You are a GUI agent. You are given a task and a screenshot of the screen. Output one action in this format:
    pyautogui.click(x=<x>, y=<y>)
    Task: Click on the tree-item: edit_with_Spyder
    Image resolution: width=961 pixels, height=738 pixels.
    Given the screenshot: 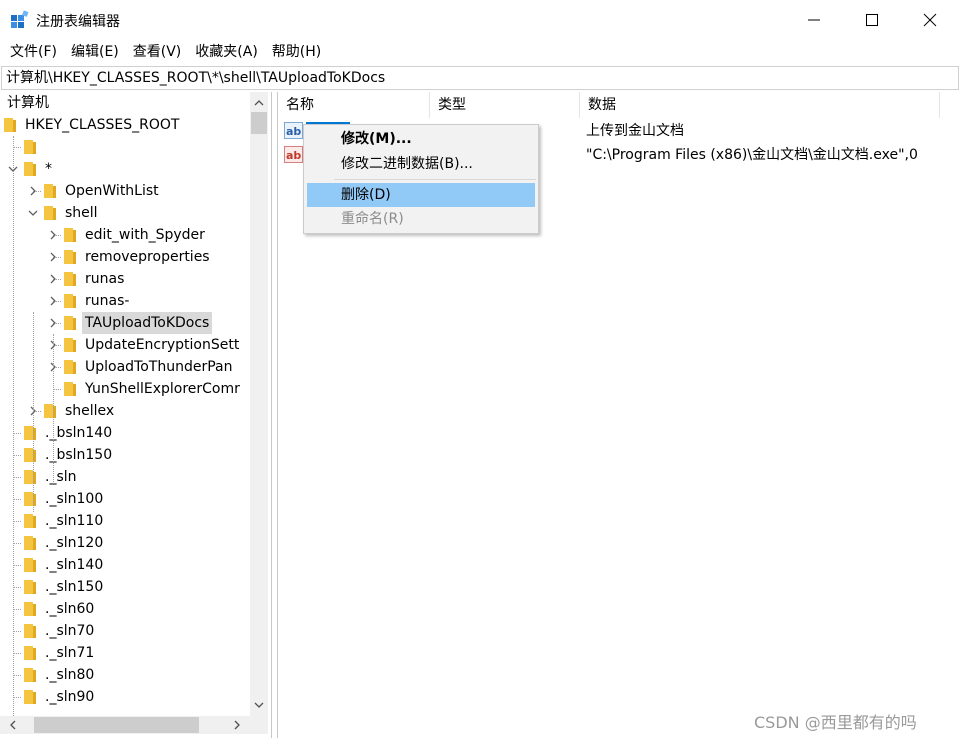 What is the action you would take?
    pyautogui.click(x=125, y=235)
    